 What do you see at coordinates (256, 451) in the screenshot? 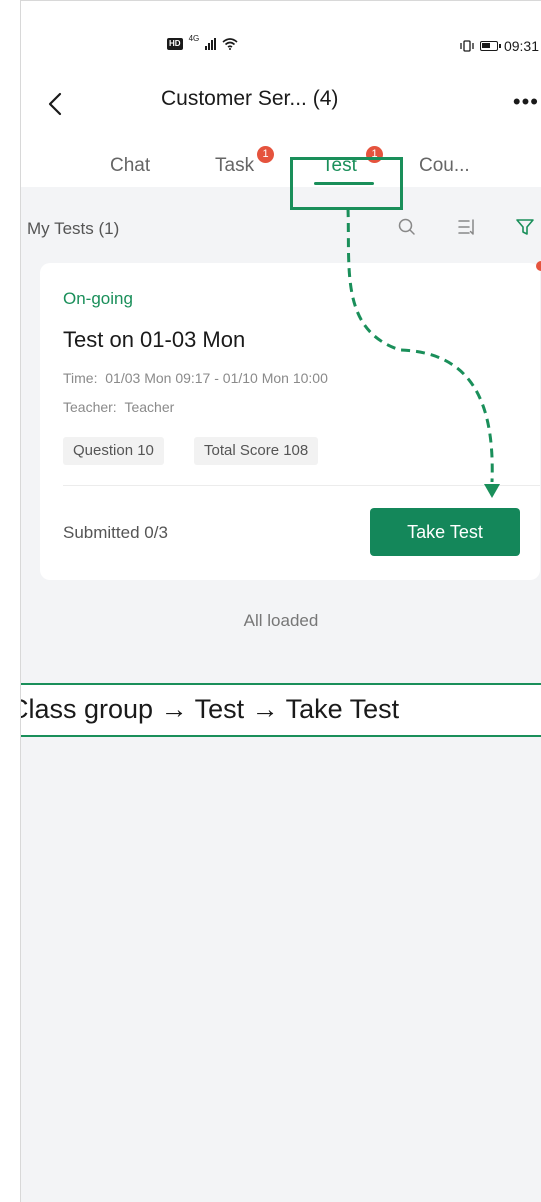
I see `total-score-chip: Total Score 108` at bounding box center [256, 451].